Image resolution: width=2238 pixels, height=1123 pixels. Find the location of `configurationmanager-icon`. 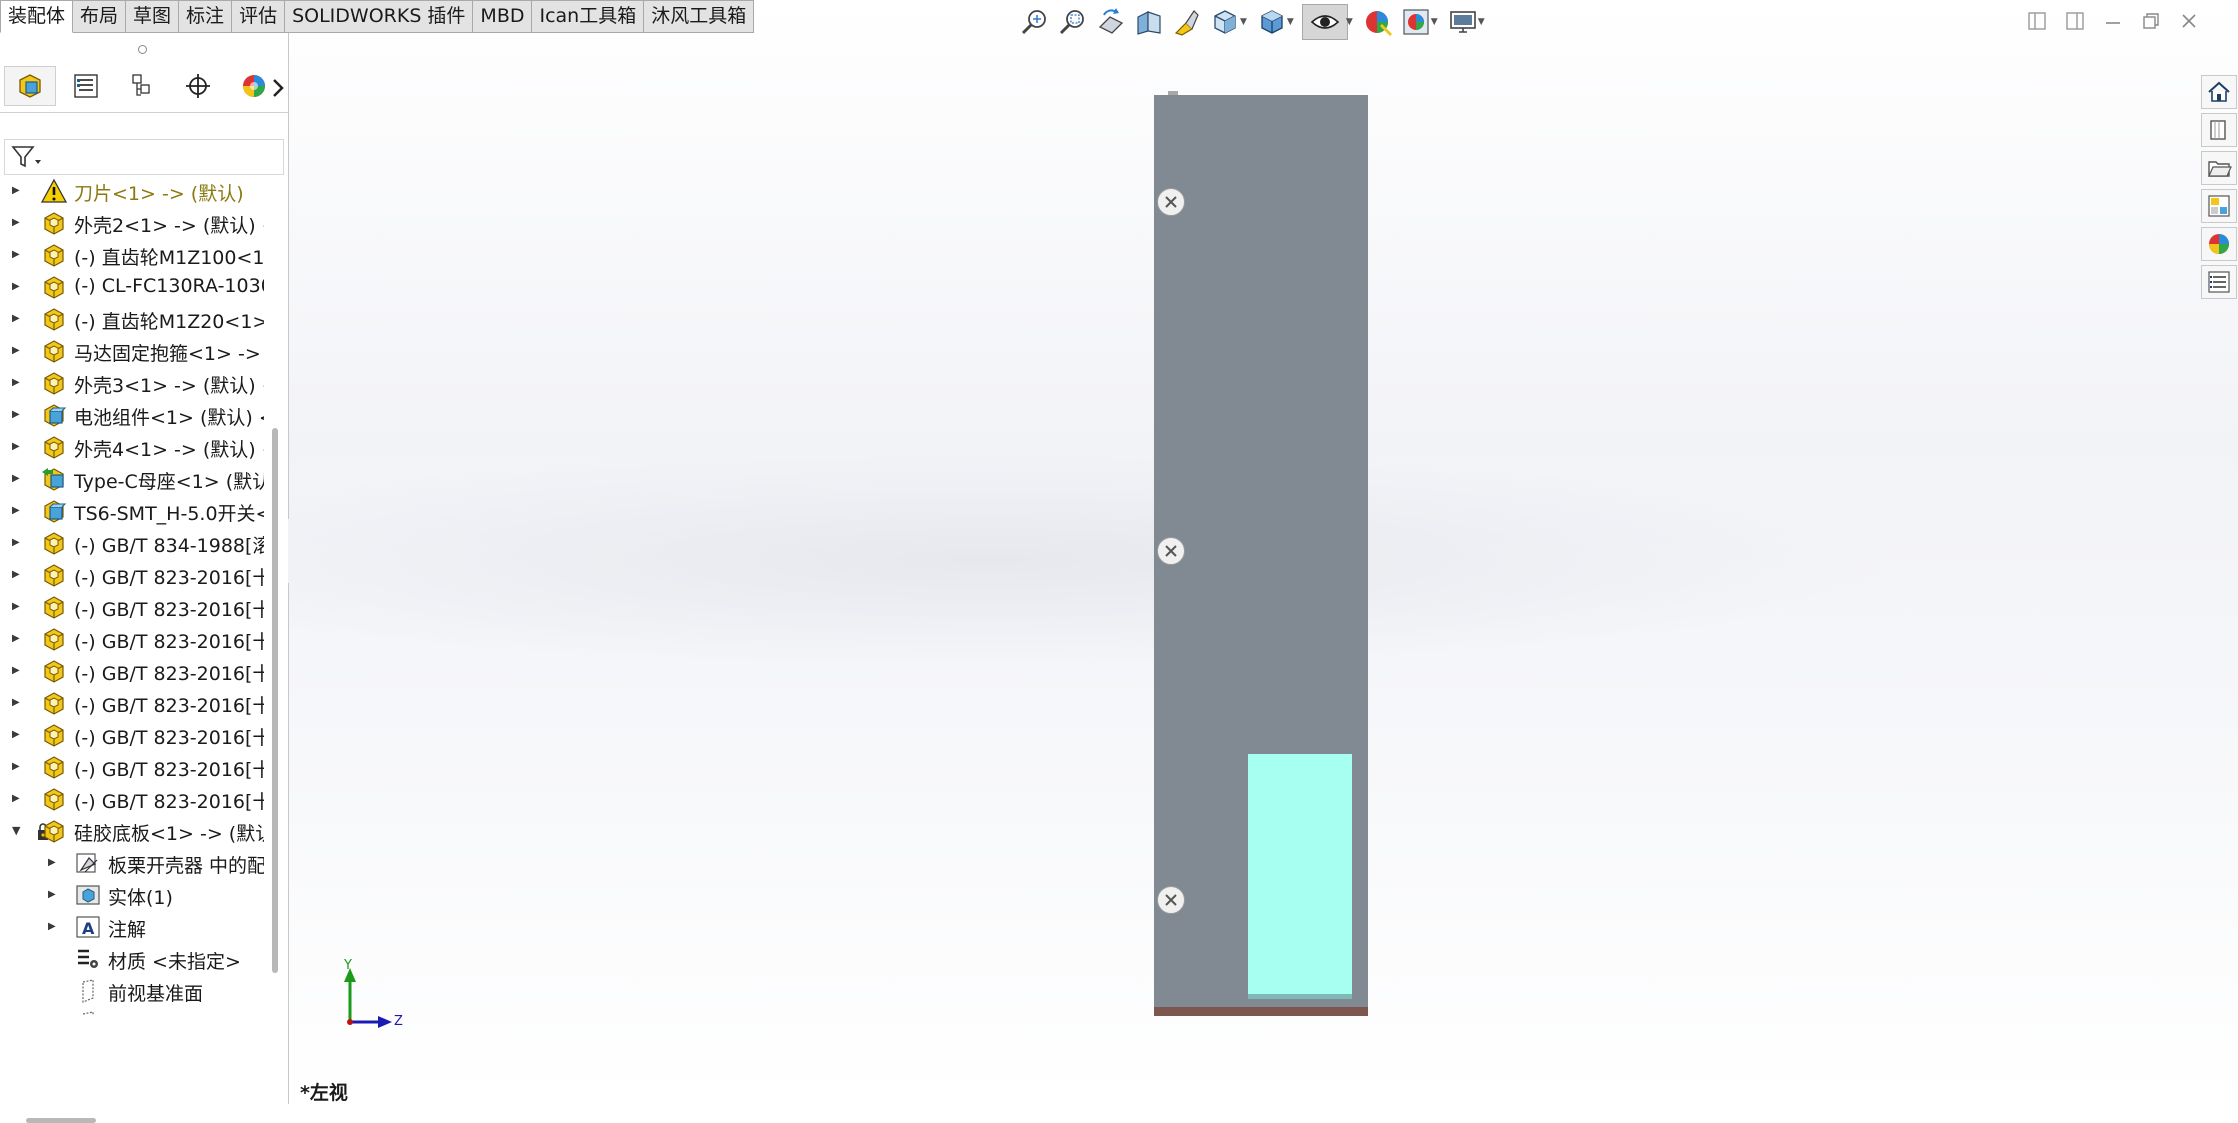

configurationmanager-icon is located at coordinates (142, 86).